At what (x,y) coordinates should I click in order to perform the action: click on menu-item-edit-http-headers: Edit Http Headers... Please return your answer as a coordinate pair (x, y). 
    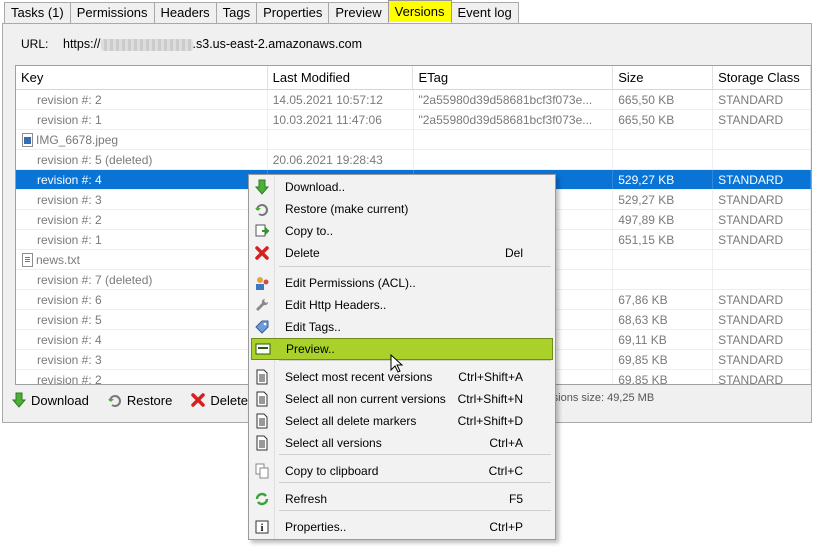
    Looking at the image, I should click on (402, 305).